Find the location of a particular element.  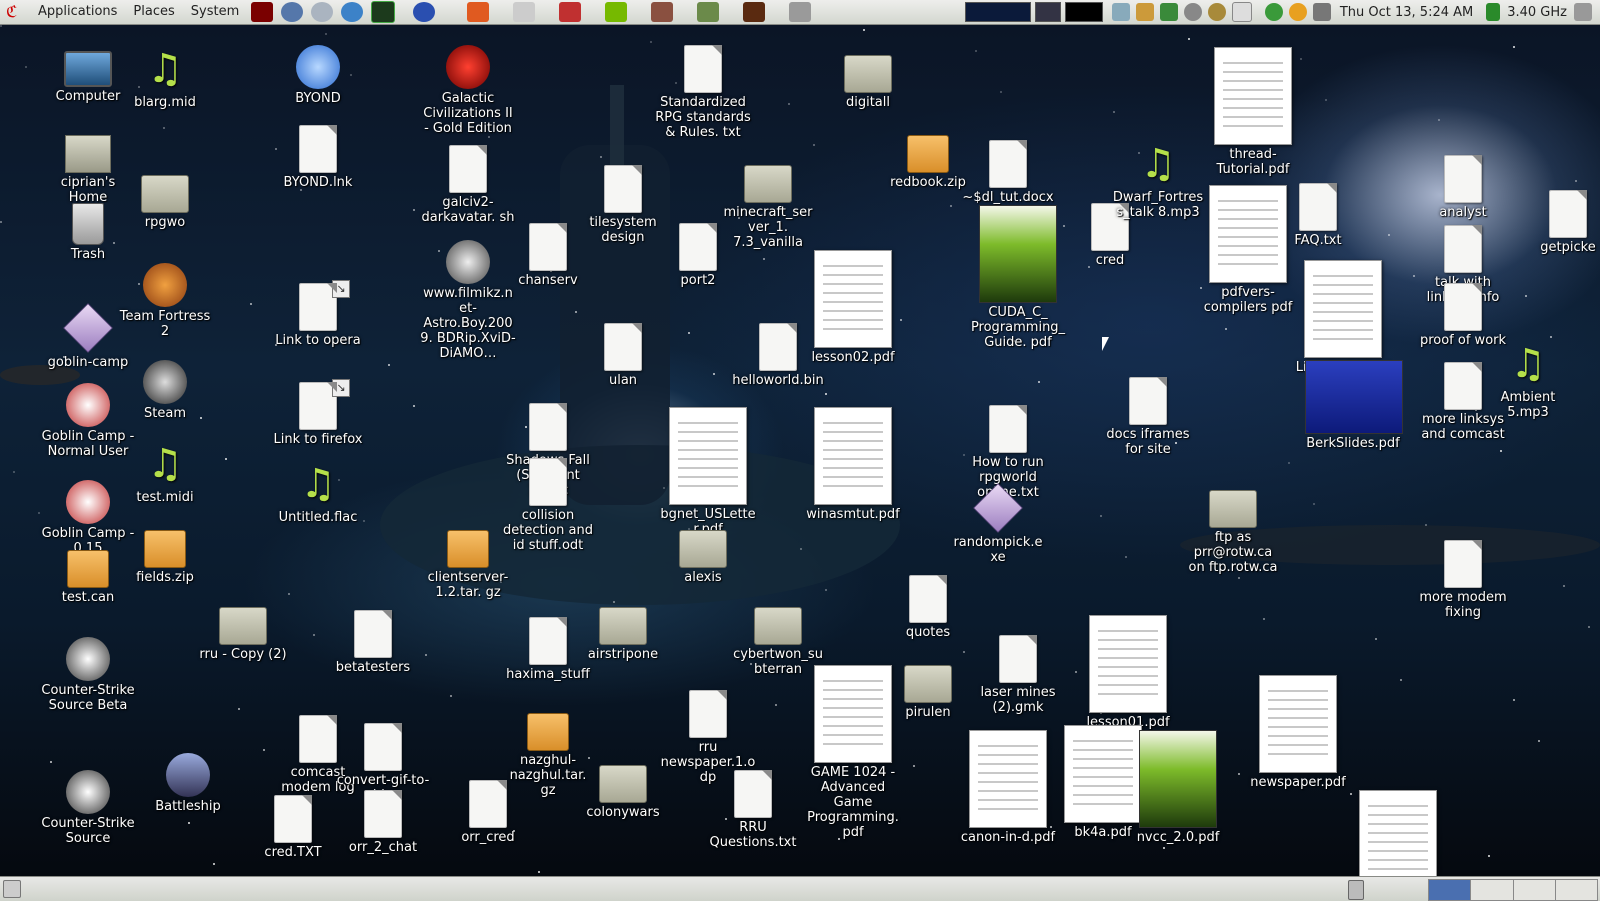

desktop-icon: haxima_stuff is located at coordinates (548, 649).